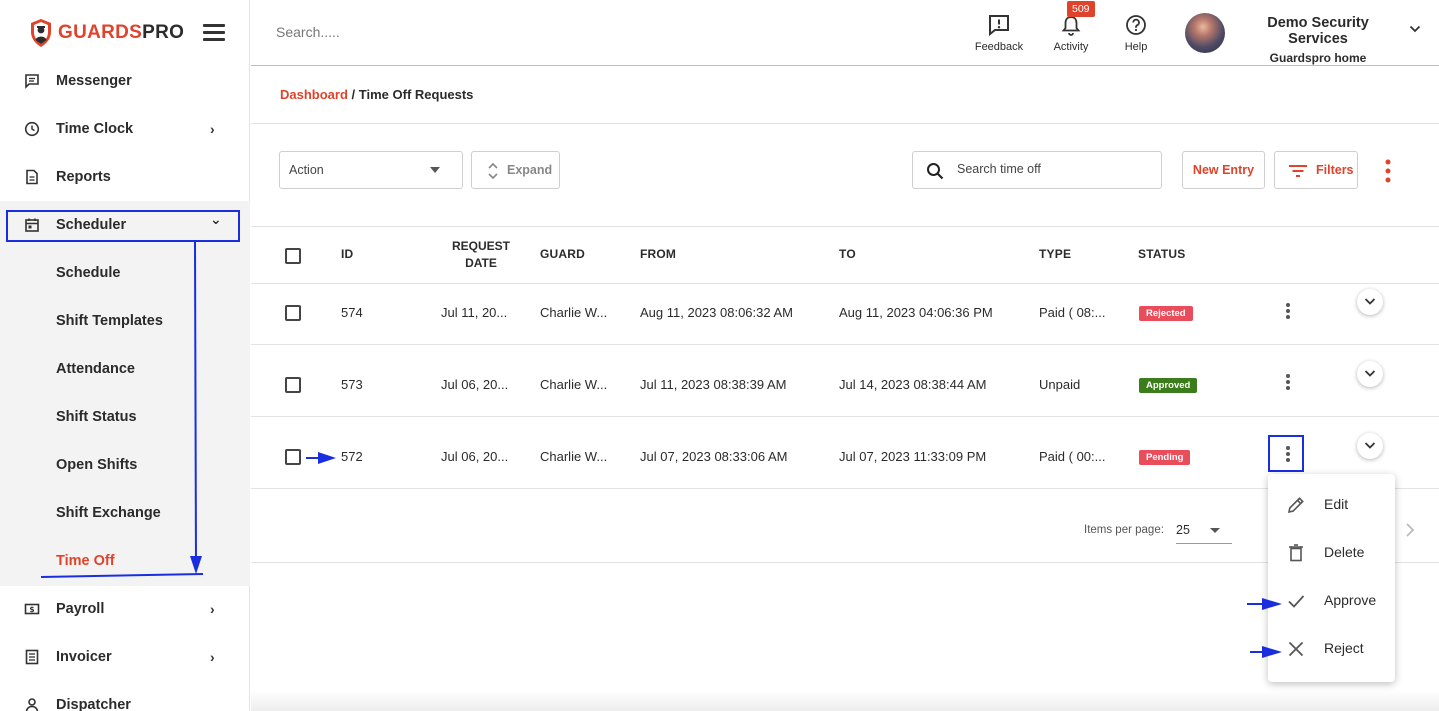 The width and height of the screenshot is (1439, 711). Describe the element at coordinates (426, 32) in the screenshot. I see `global-search-input` at that location.